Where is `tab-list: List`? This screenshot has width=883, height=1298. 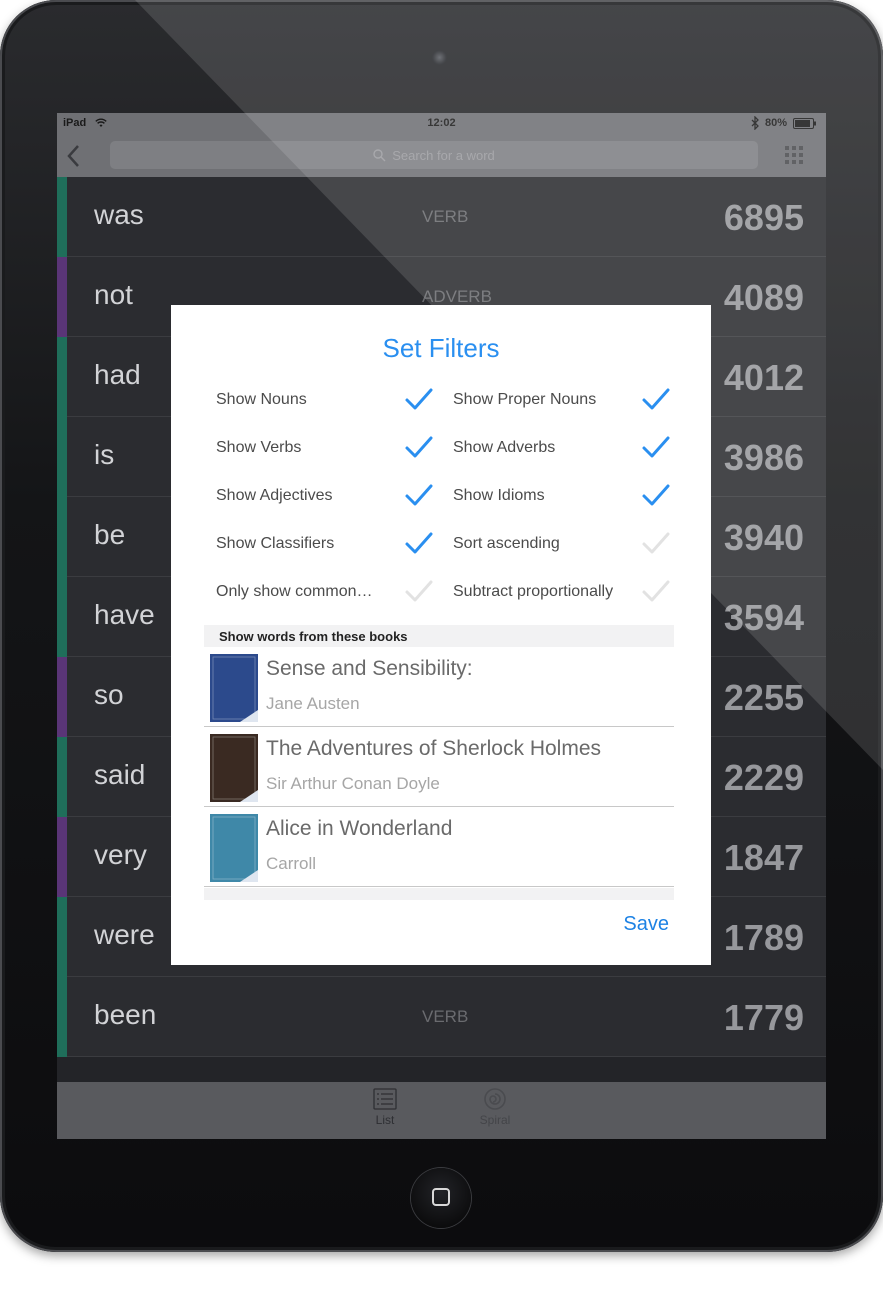
tab-list: List is located at coordinates (385, 1107).